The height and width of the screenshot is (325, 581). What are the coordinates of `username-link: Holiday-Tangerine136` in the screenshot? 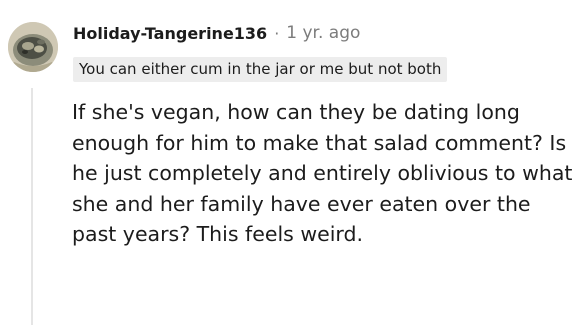 It's located at (170, 33).